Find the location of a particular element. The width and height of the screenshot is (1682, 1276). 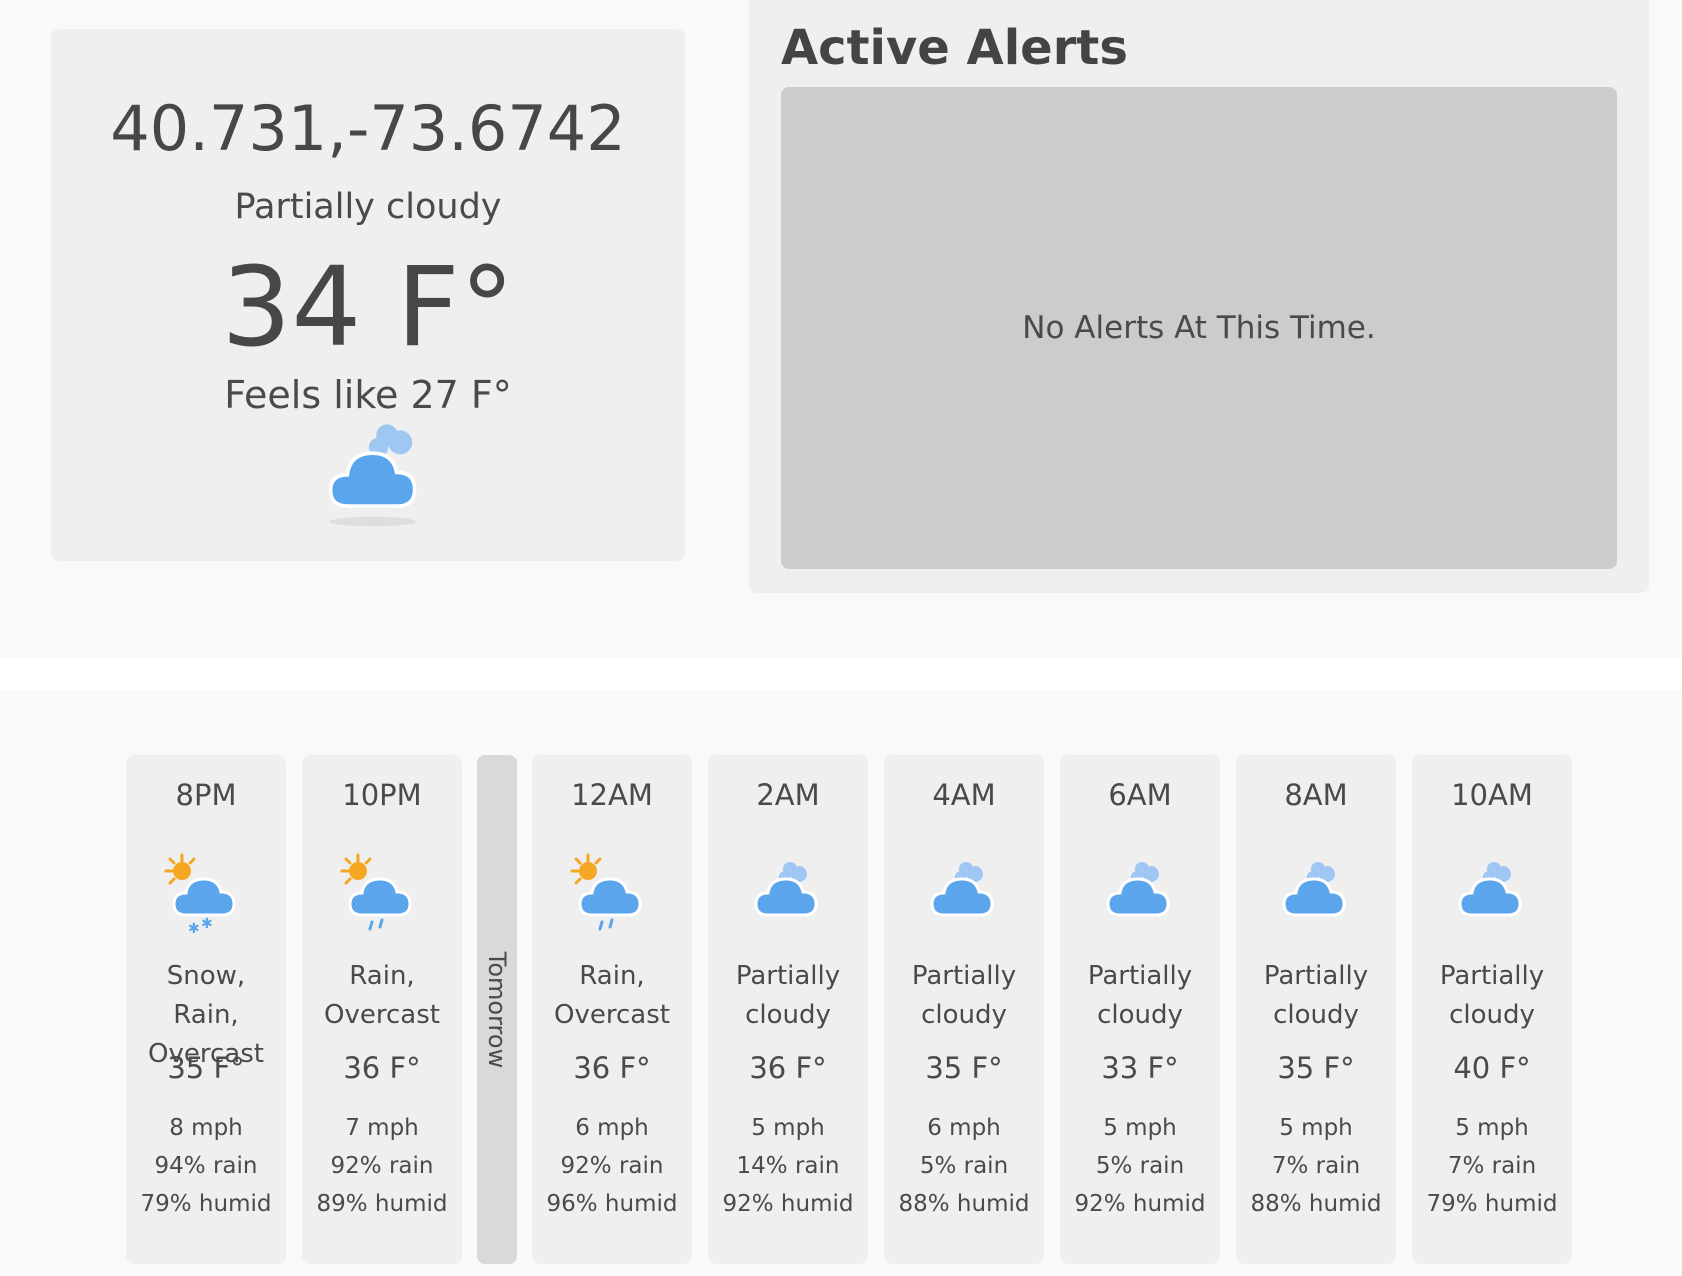

hour-time: 10AM is located at coordinates (1492, 795).